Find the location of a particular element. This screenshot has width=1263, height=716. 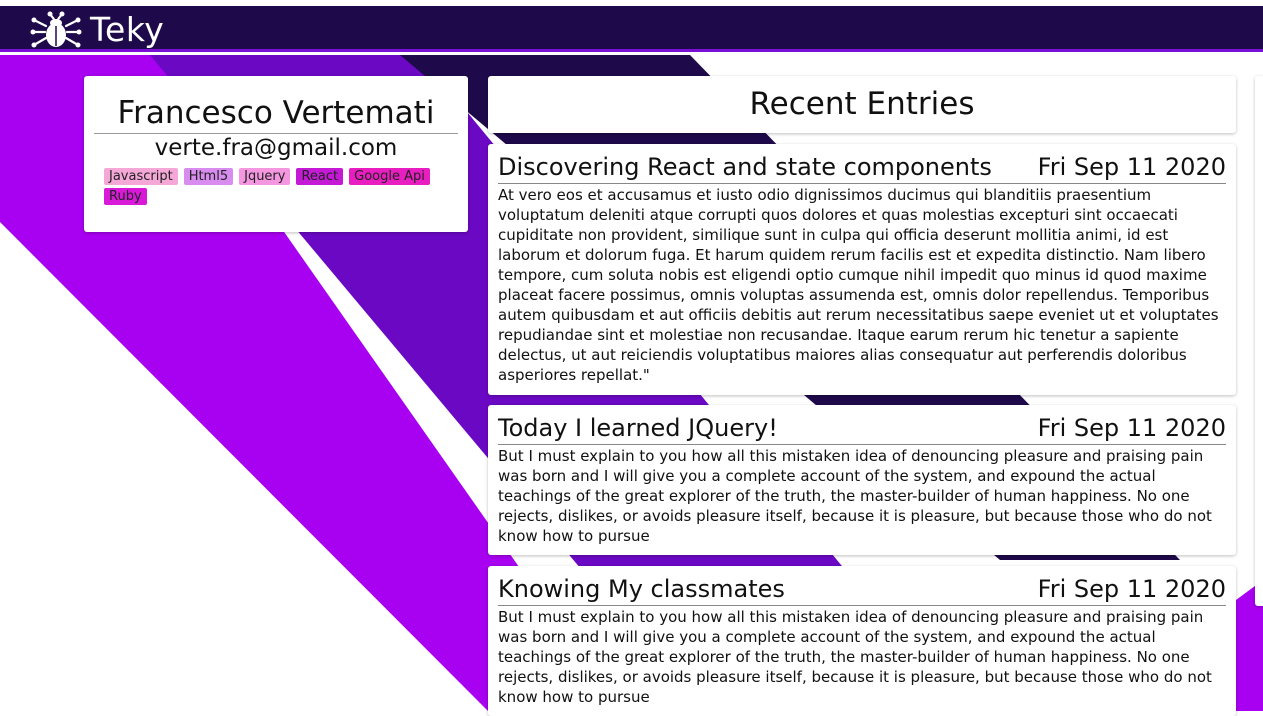

entry-title: Knowing My classmates is located at coordinates (641, 589).